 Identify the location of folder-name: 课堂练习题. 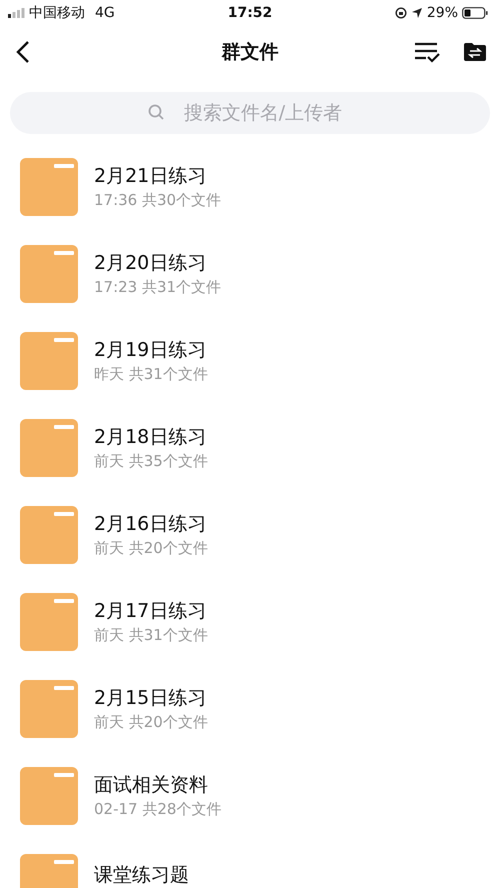
(141, 875).